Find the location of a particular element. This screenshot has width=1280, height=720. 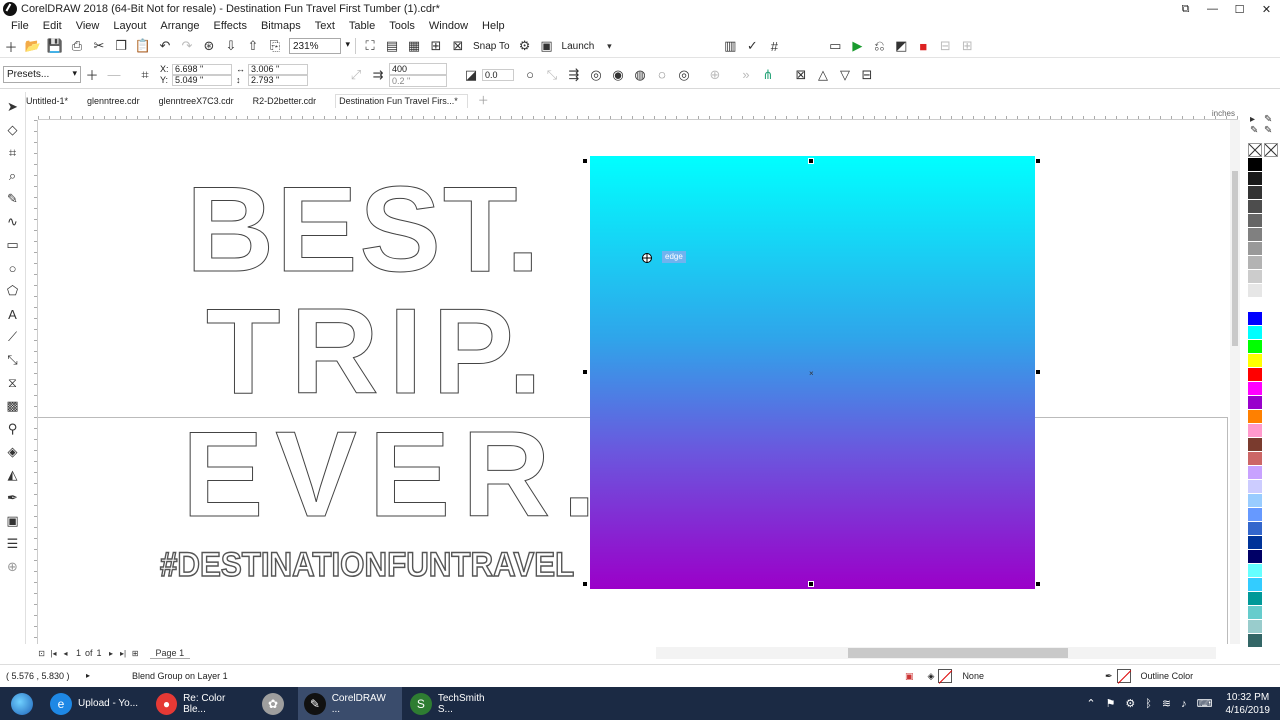

tab-destination-fun-travel: Destination Fun Travel Firs...* is located at coordinates (401, 101).